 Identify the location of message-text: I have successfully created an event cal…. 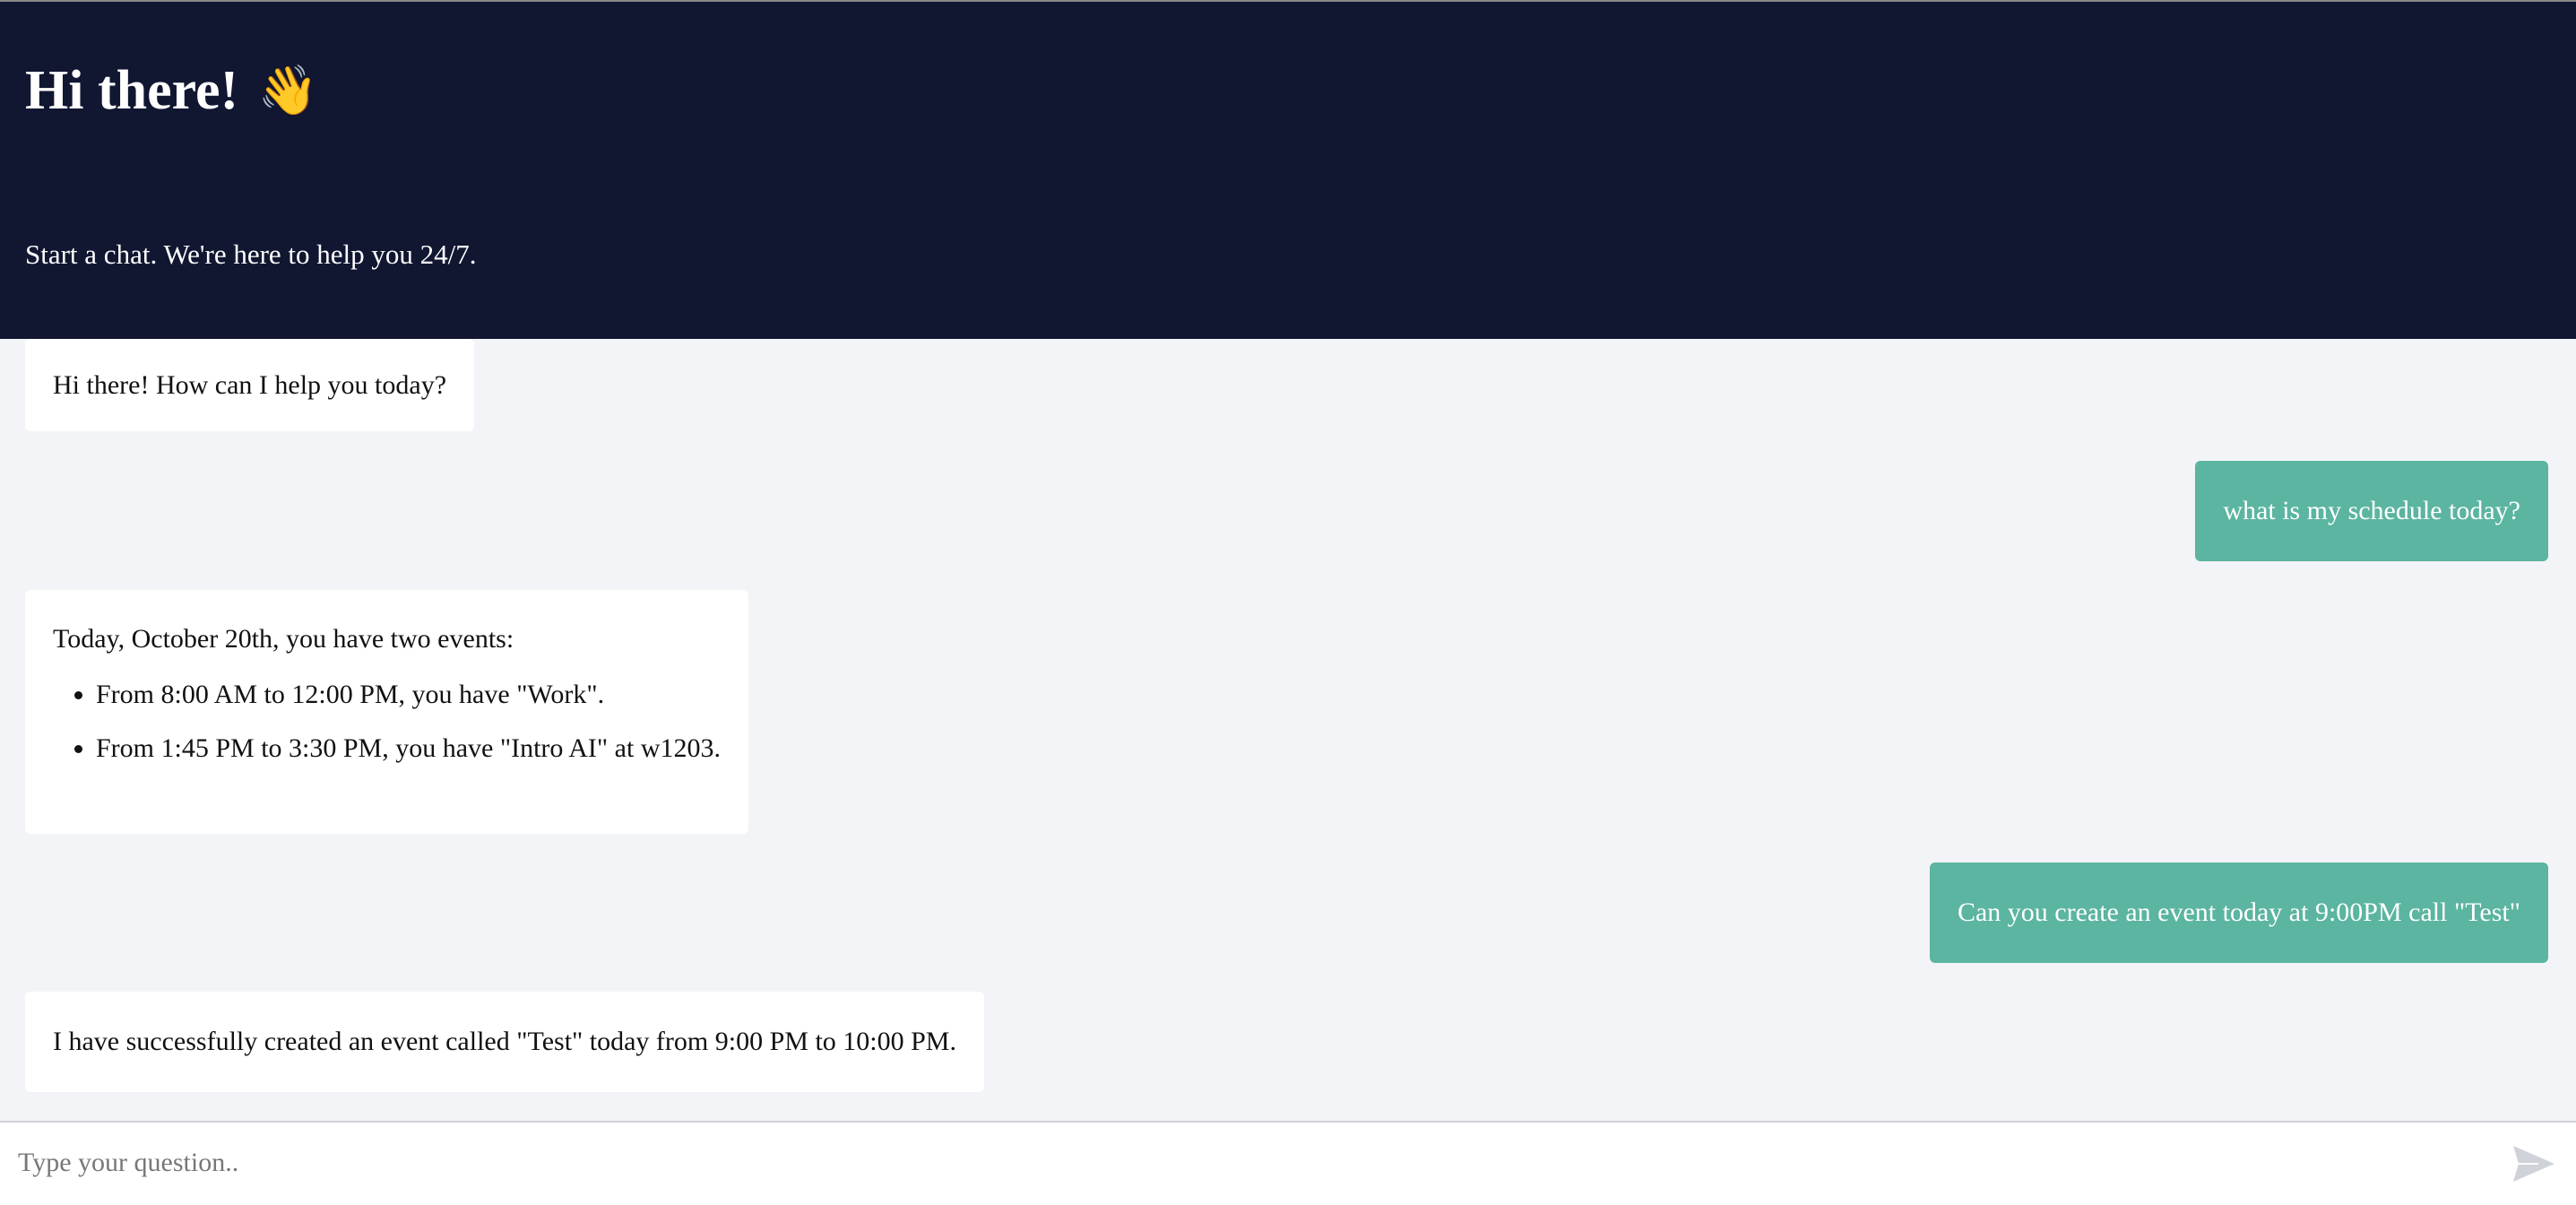
(504, 1041).